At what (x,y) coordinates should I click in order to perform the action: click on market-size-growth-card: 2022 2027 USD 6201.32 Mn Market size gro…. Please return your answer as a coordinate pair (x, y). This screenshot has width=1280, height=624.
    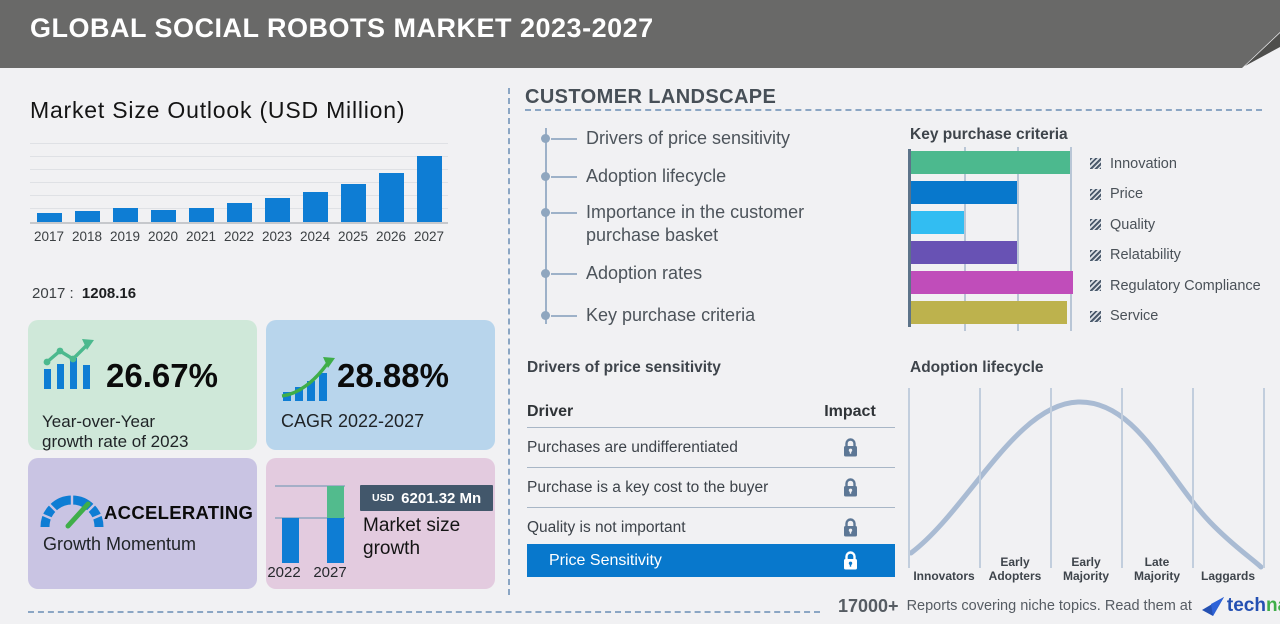
    Looking at the image, I should click on (380, 523).